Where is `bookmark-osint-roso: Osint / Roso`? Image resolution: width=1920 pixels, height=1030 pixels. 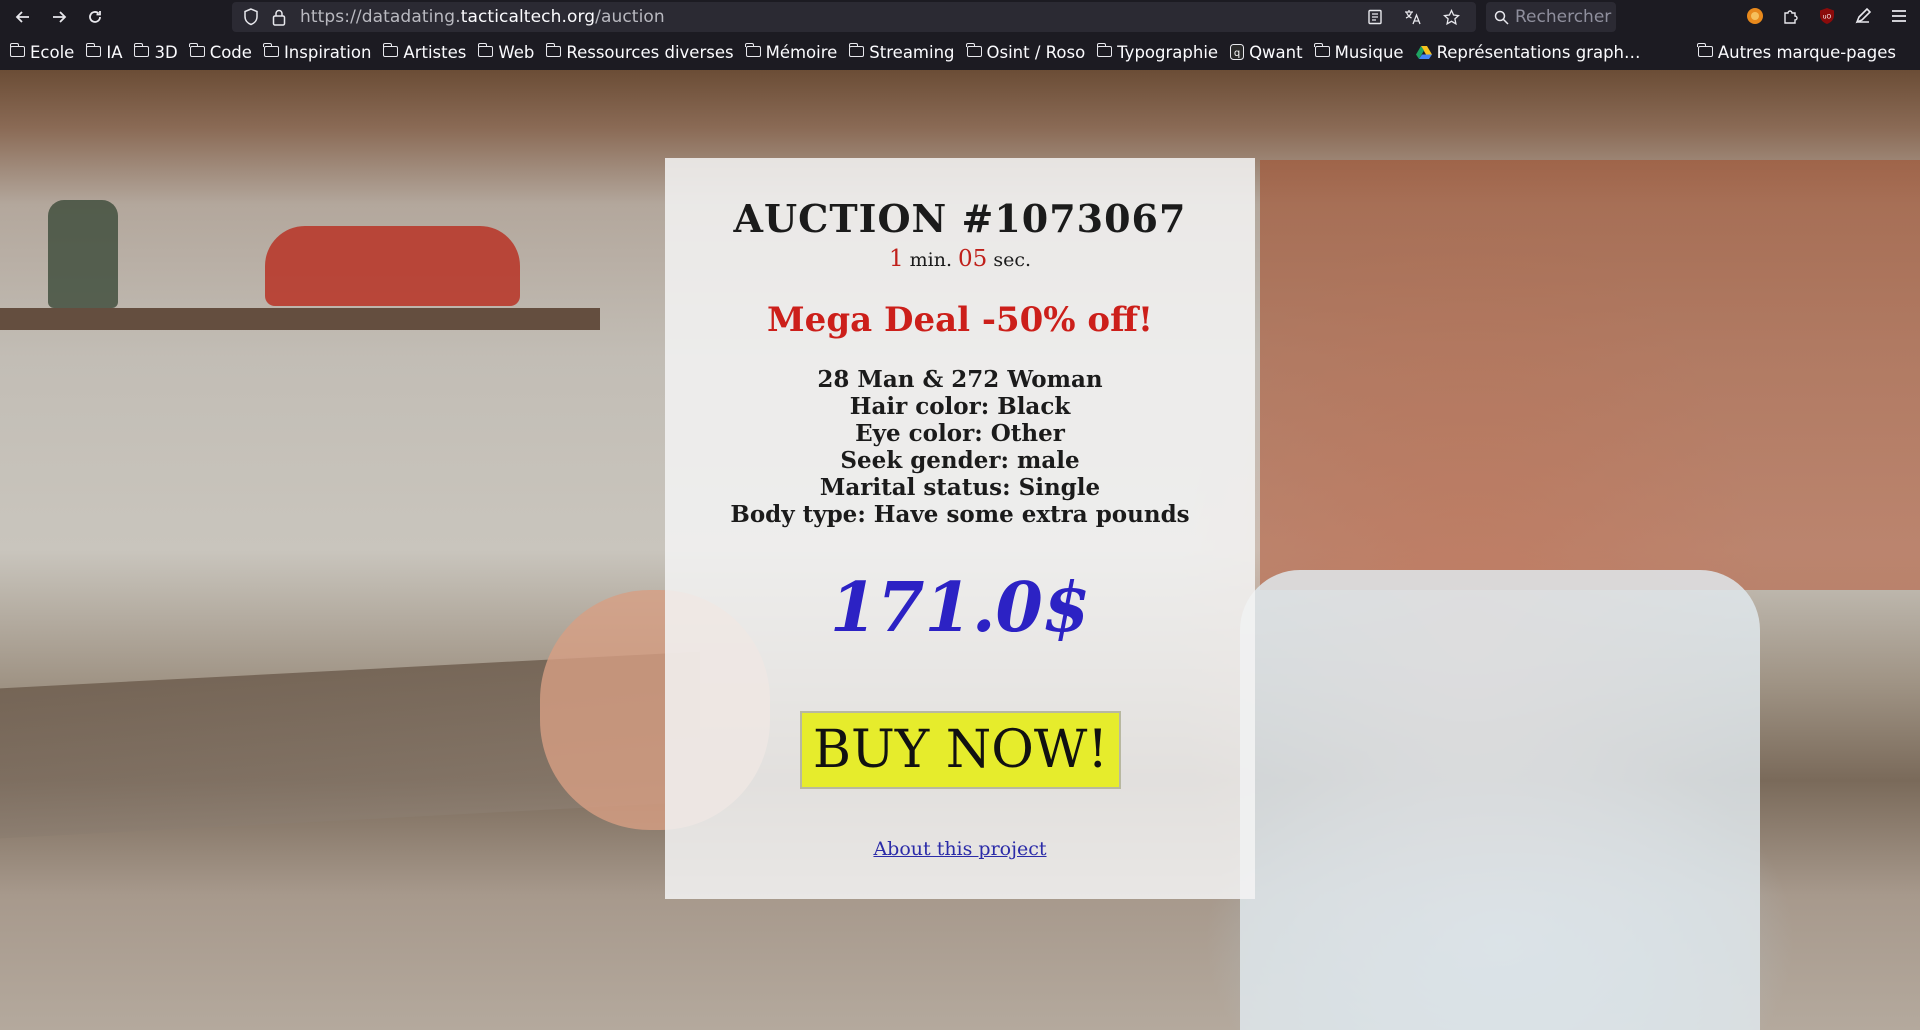
bookmark-osint-roso: Osint / Roso is located at coordinates (1026, 52).